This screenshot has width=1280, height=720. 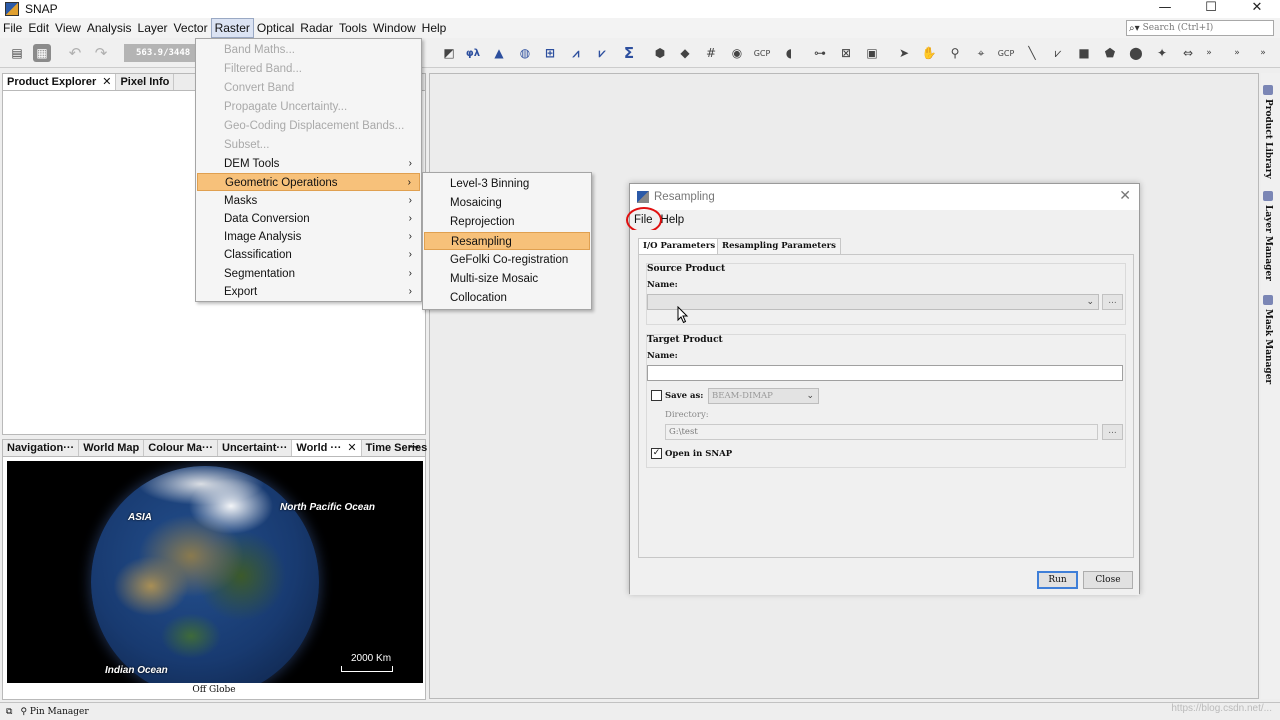 I want to click on menu-item-classification: Classification ›, so click(x=308, y=255).